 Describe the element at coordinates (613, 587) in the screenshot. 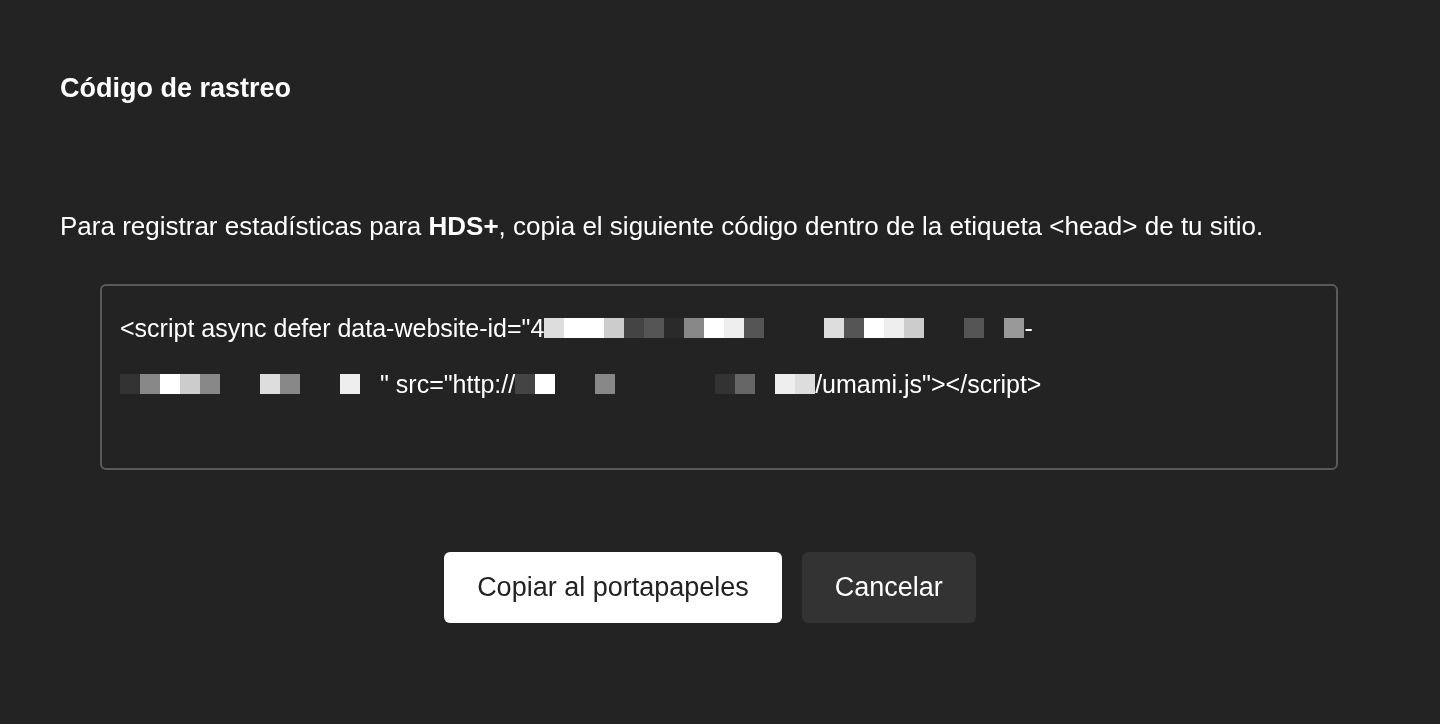

I see `copy-button: Copiar al portapapeles` at that location.